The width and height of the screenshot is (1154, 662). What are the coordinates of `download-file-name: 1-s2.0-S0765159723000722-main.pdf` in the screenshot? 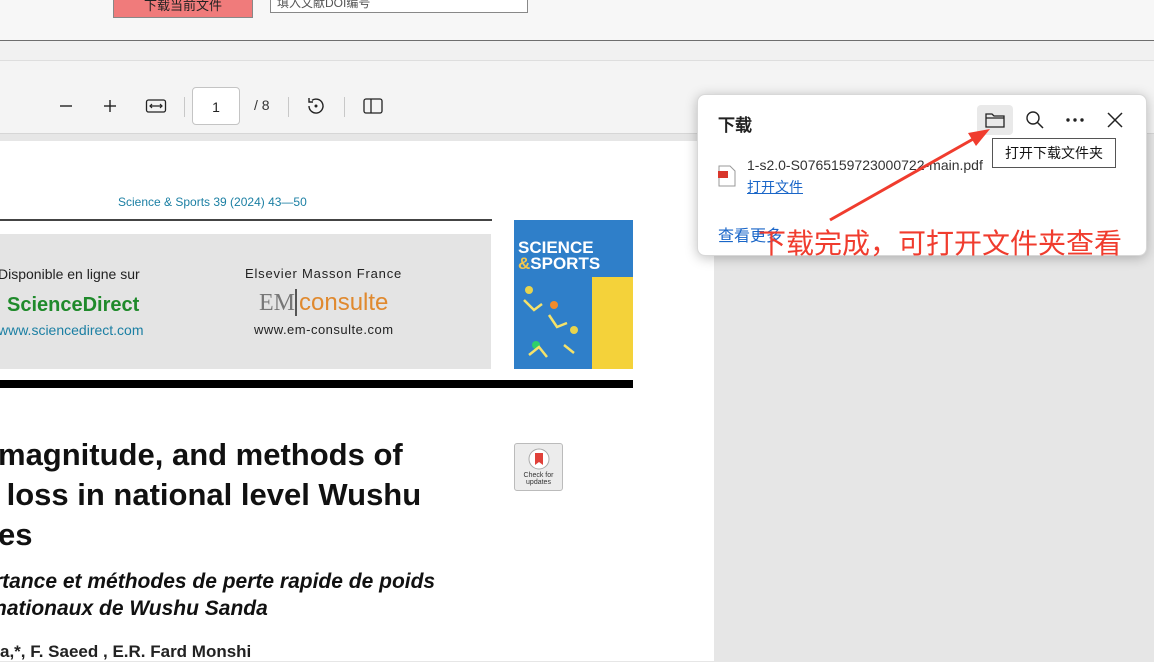 It's located at (865, 165).